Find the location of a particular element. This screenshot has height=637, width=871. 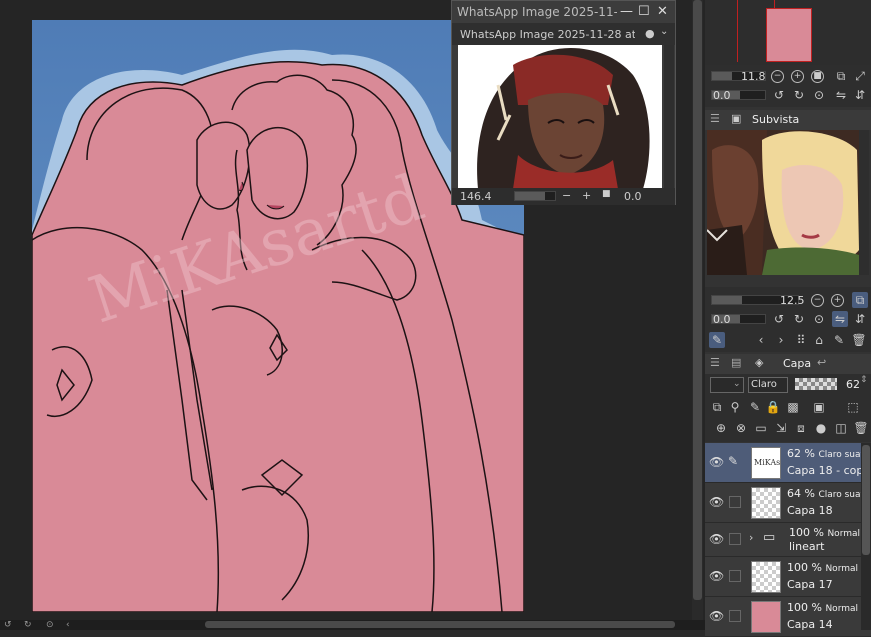

mask-icon: ▣ is located at coordinates (819, 407).